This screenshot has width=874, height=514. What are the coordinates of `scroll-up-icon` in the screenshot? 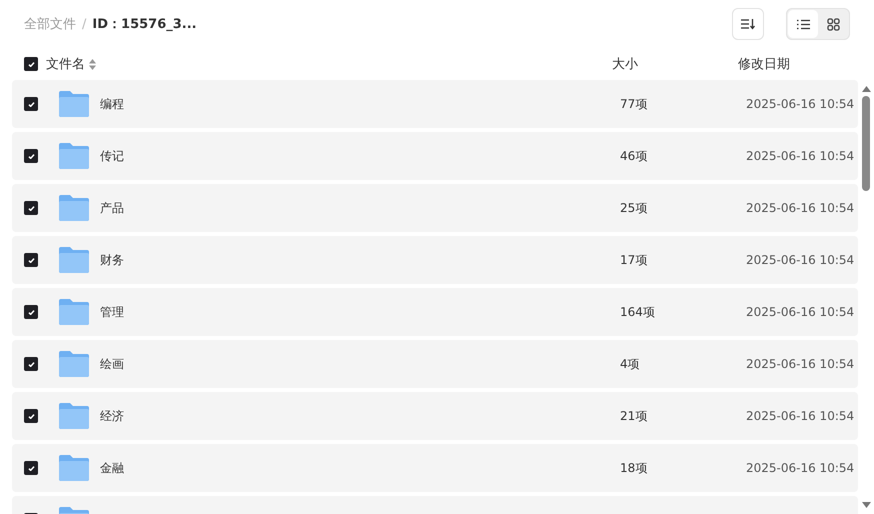 It's located at (866, 89).